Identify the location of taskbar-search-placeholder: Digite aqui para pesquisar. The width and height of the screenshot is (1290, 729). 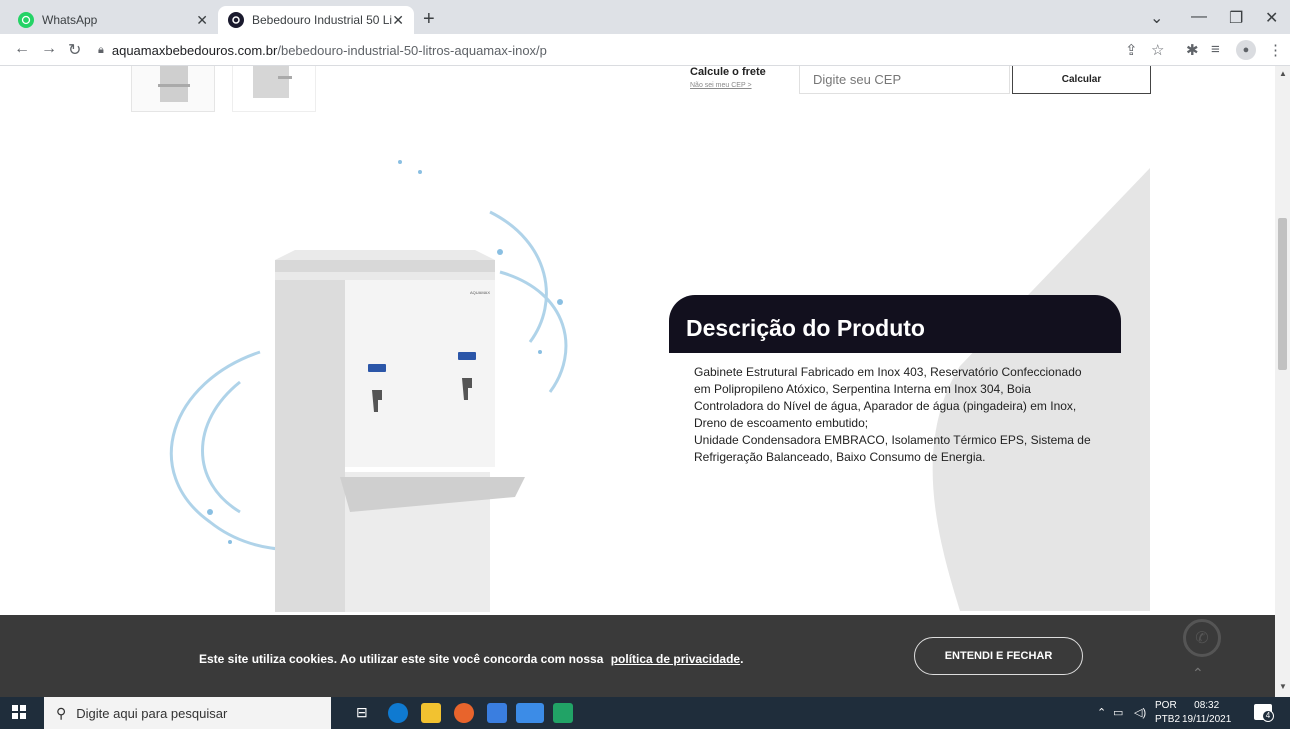
(152, 713).